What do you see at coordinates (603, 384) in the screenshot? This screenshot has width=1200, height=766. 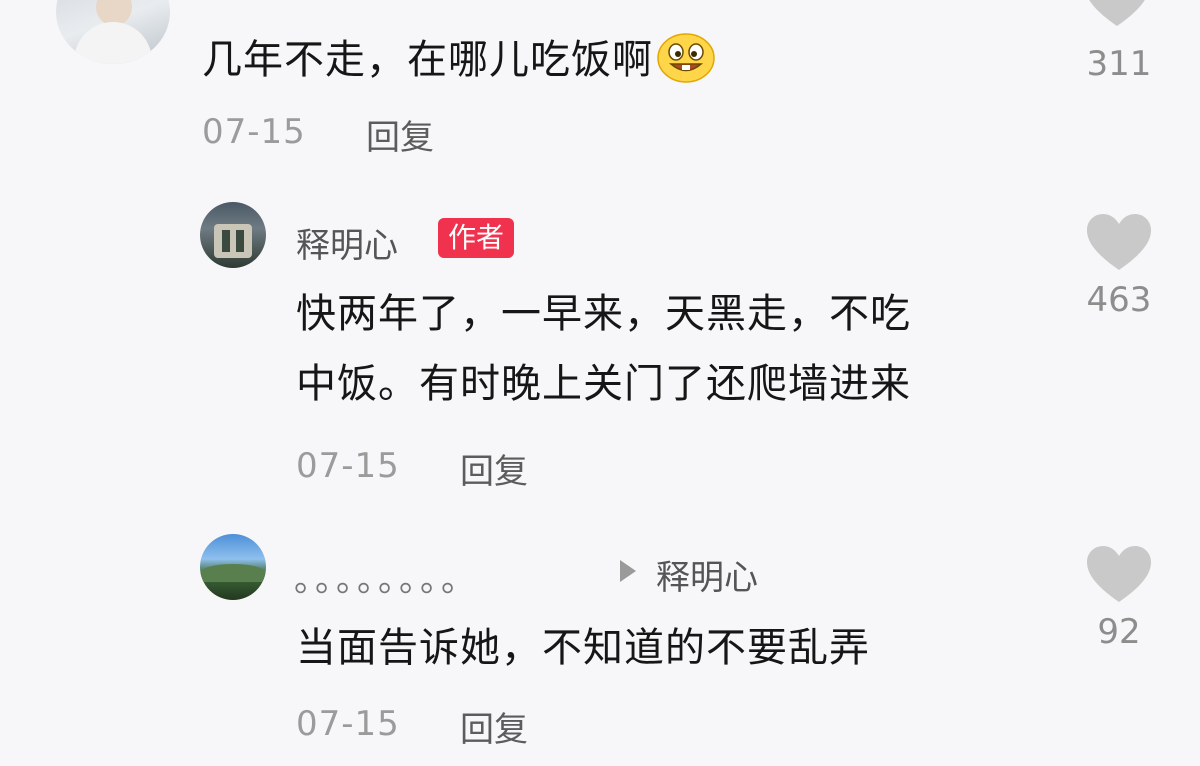 I see `comment-text-line: 中饭。有时晚上关门了还爬墙进来` at bounding box center [603, 384].